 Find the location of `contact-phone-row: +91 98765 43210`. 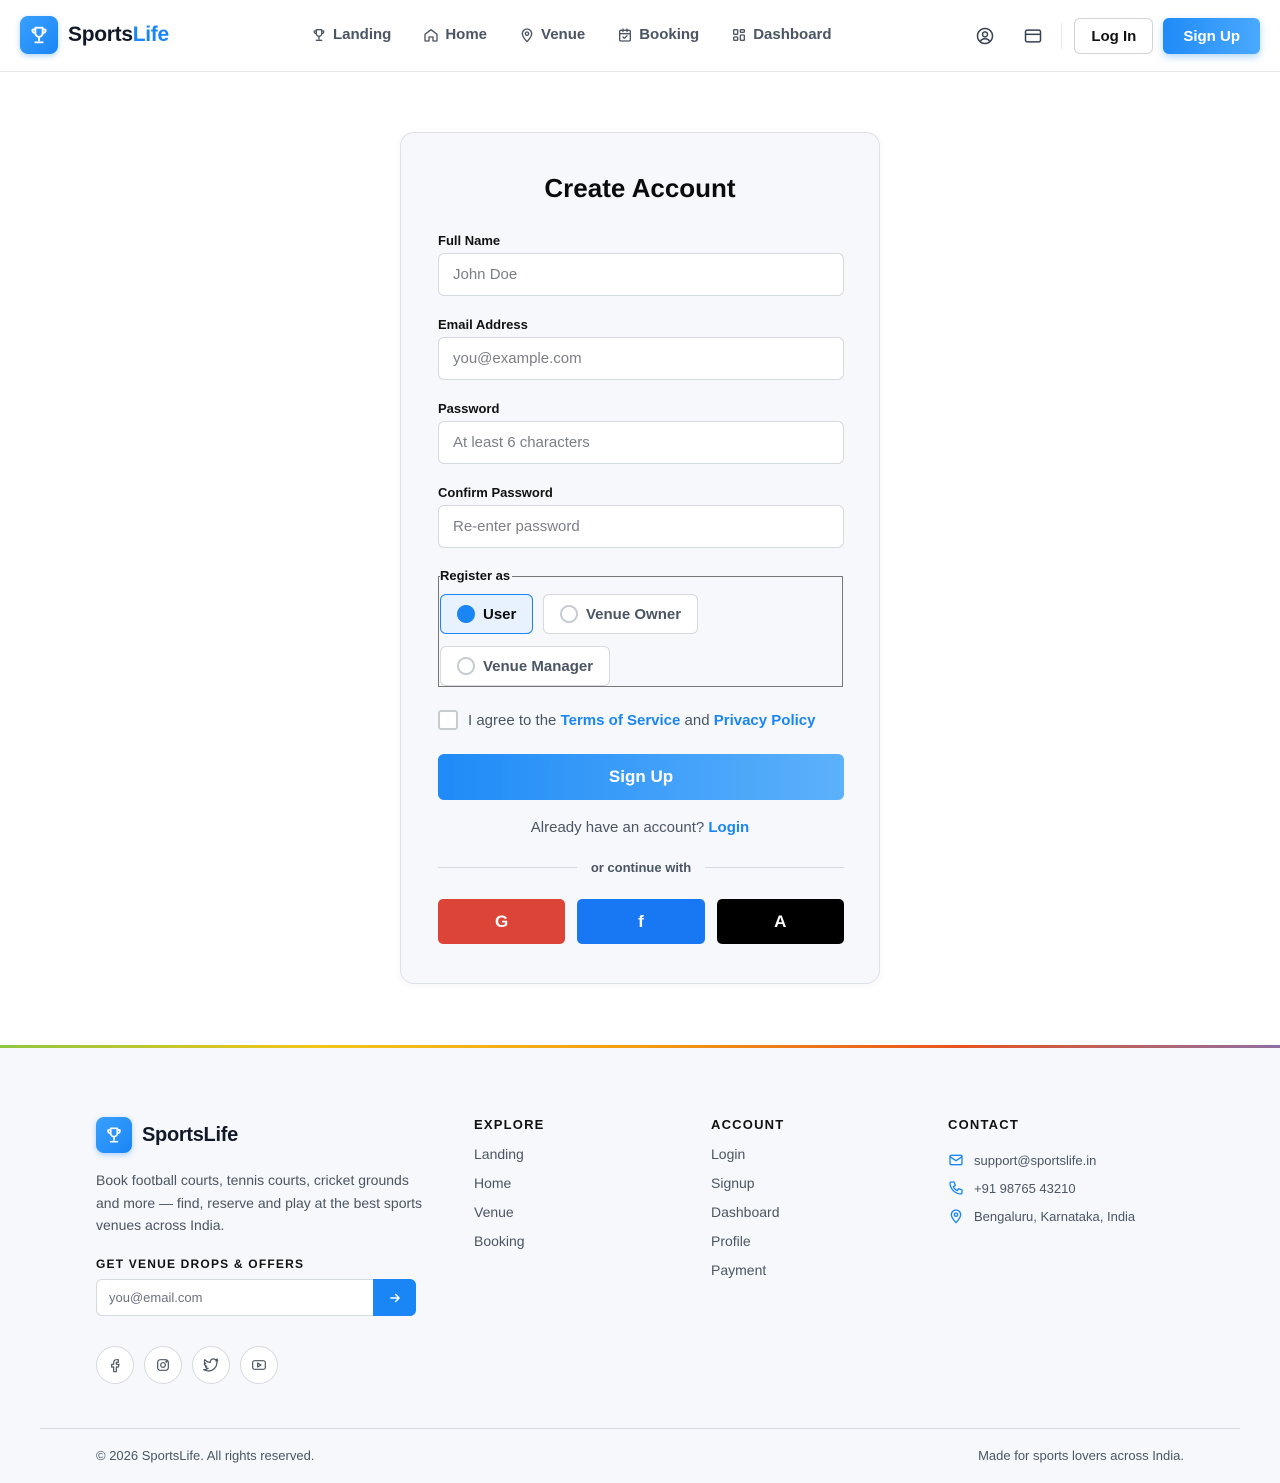

contact-phone-row: +91 98765 43210 is located at coordinates (1041, 1188).